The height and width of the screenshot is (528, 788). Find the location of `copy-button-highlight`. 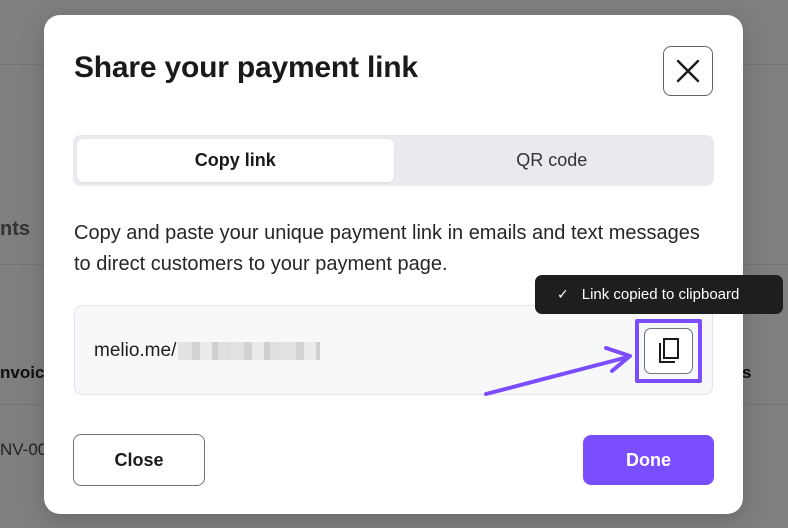

copy-button-highlight is located at coordinates (668, 351).